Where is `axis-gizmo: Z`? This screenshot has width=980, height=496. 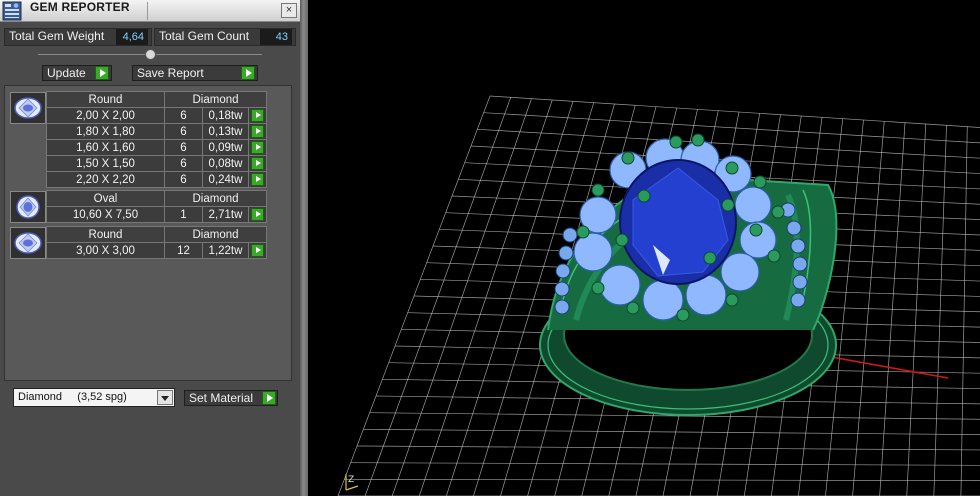
axis-gizmo: Z is located at coordinates (352, 482).